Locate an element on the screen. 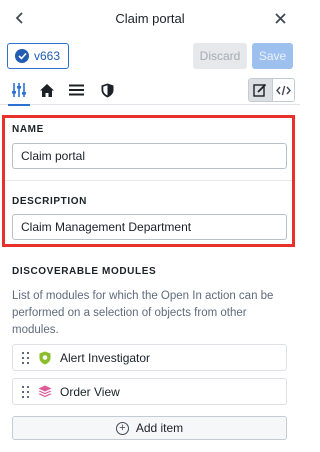  description-label: DESCRIPTION is located at coordinates (49, 201).